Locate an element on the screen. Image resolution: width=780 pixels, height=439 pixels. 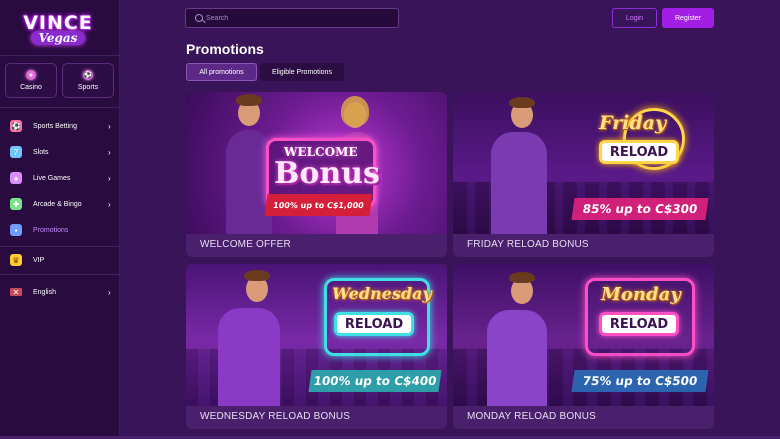
slot-machine-icon: 7 is located at coordinates (16, 152).